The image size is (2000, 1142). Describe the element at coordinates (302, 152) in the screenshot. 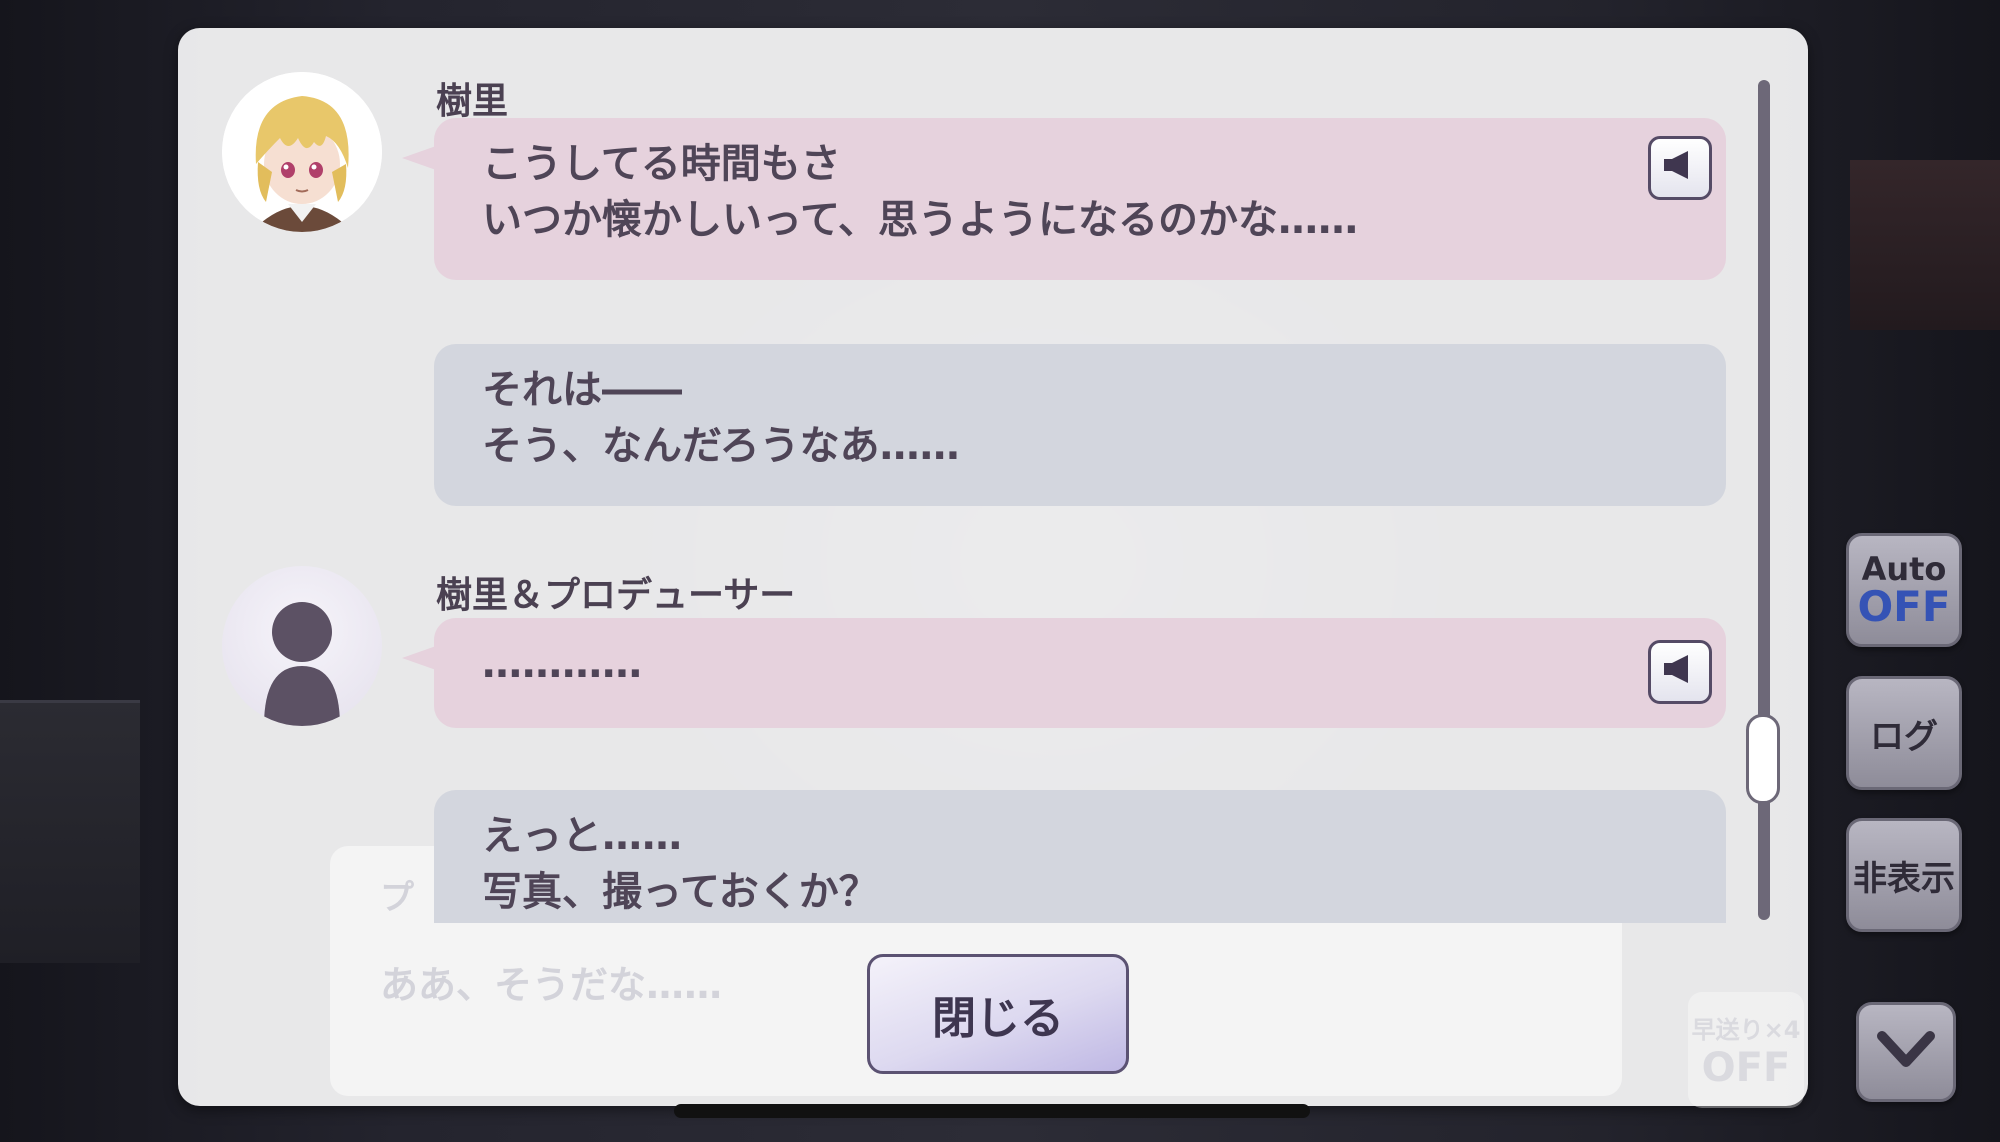

I see `jurie-avatar` at that location.